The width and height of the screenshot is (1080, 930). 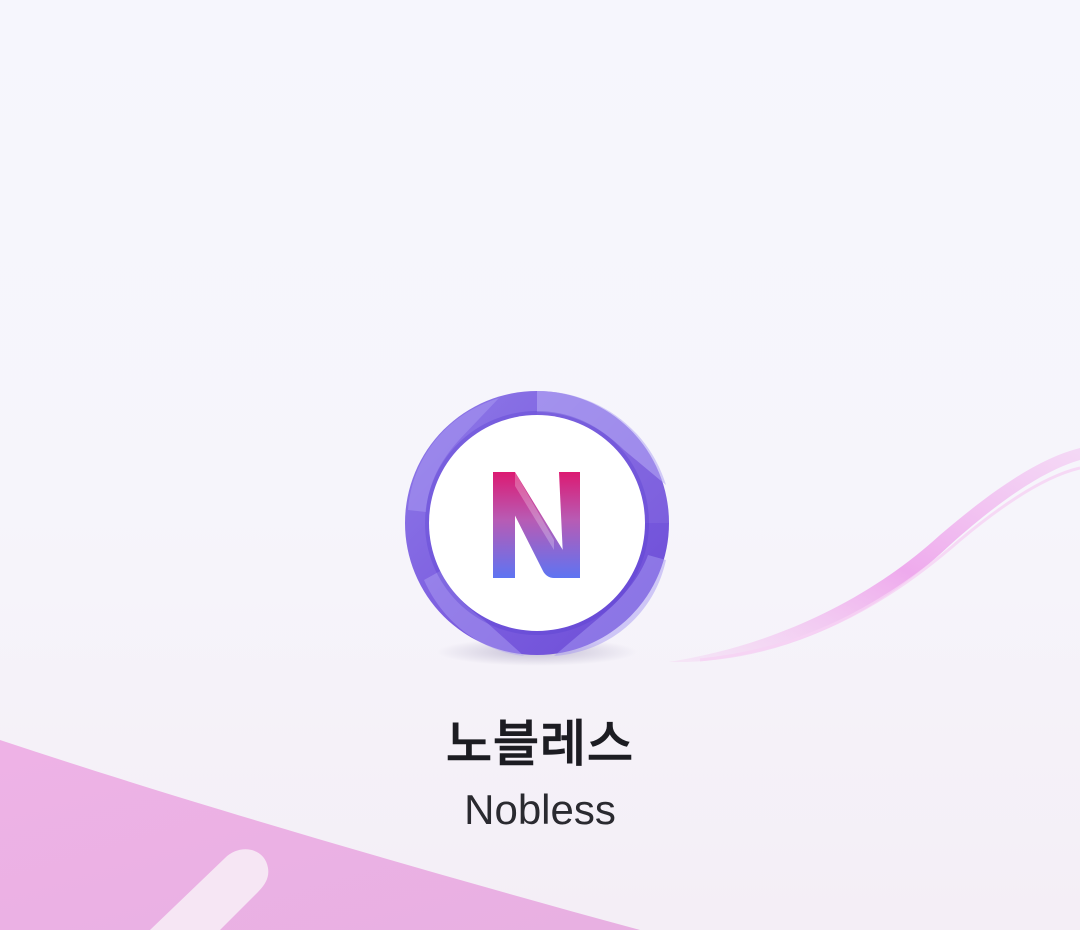 What do you see at coordinates (540, 809) in the screenshot?
I see `app-name-english: Nobless` at bounding box center [540, 809].